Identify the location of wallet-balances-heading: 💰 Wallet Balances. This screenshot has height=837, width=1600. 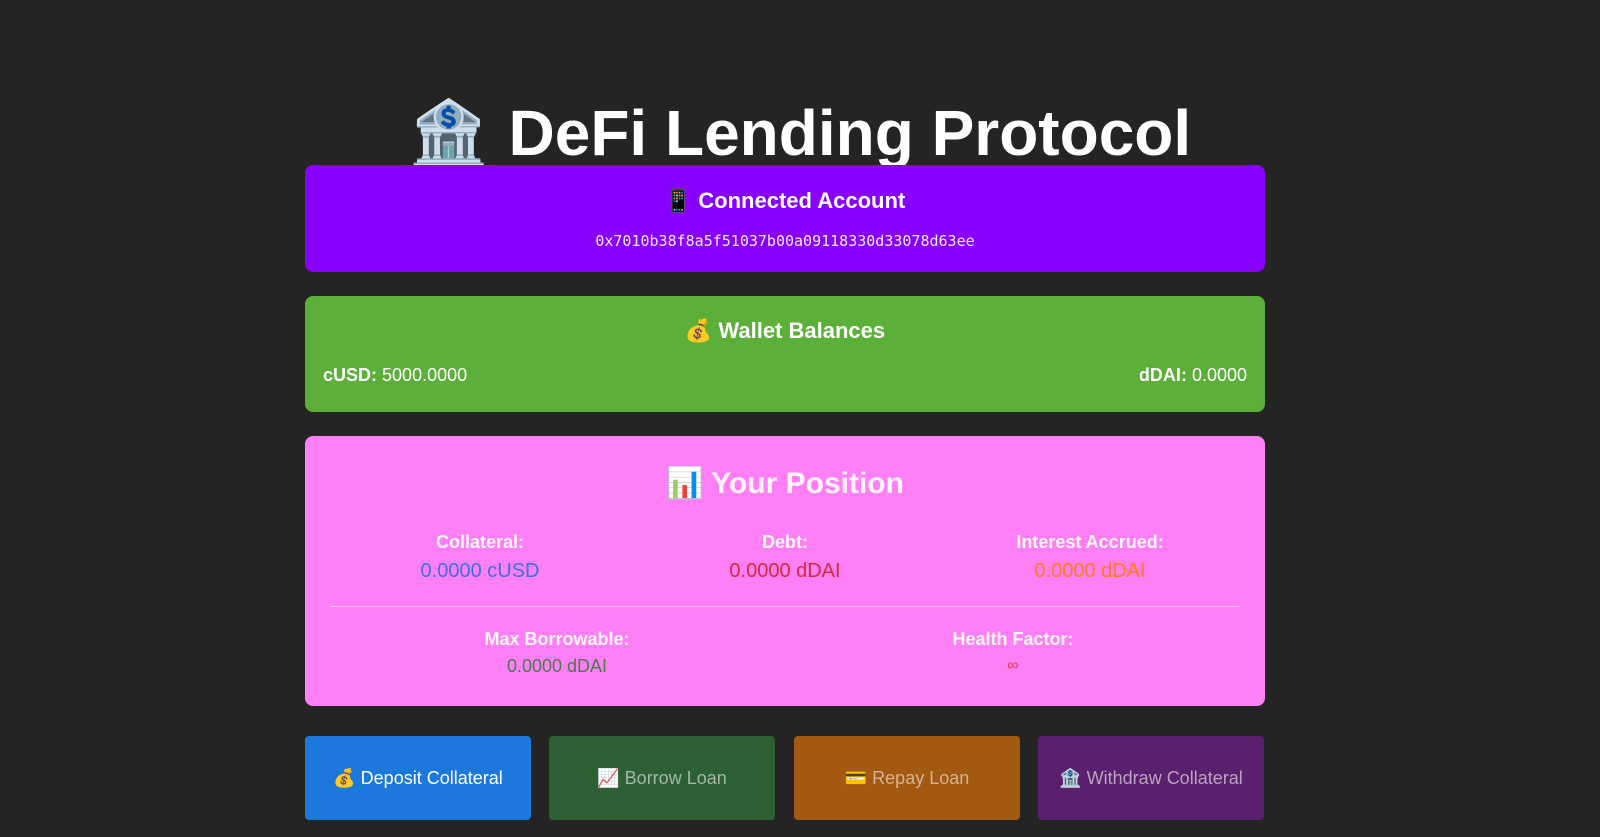
(785, 331).